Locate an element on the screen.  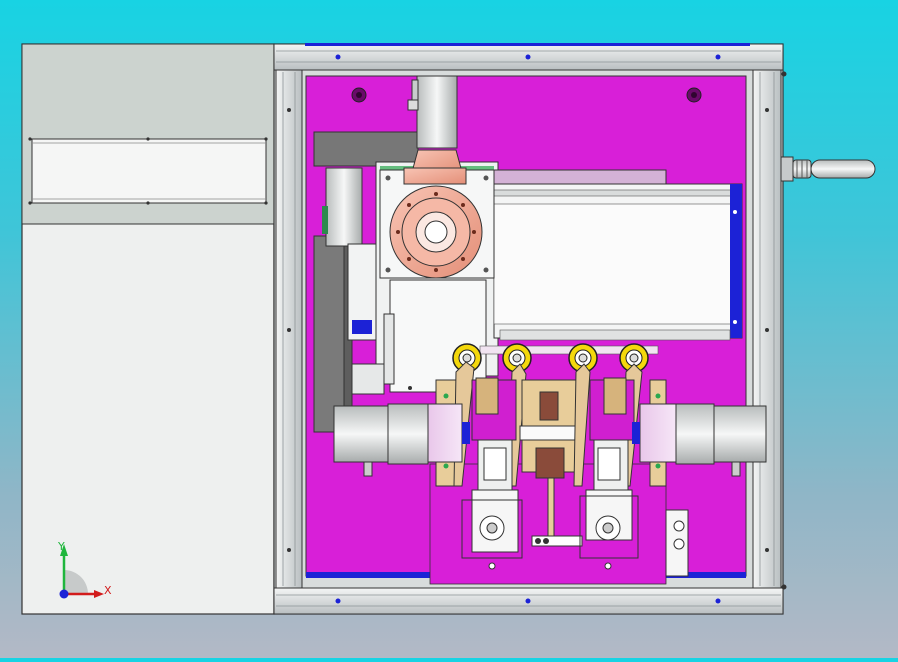
z-axis-origin is located at coordinates (64, 594).